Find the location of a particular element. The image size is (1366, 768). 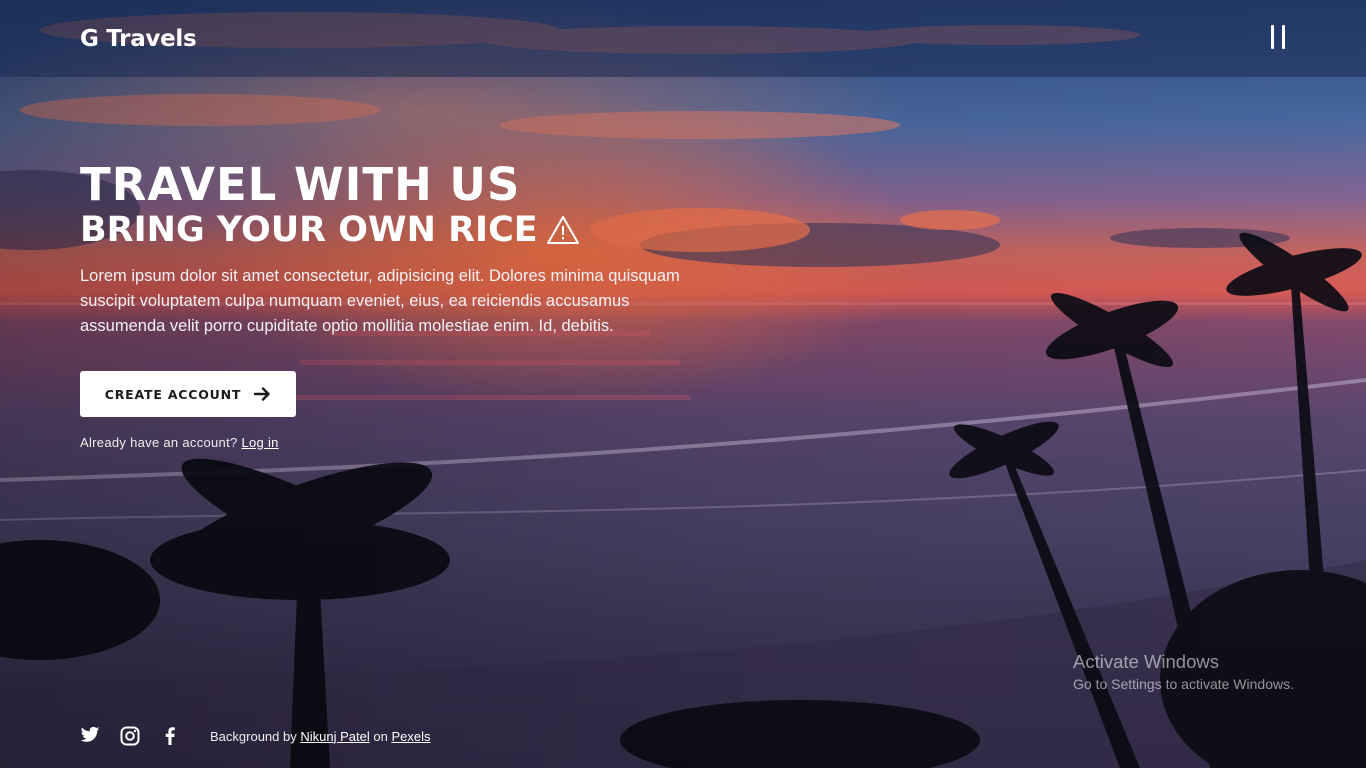

footer: Background by Nikunj Patel on Pexels is located at coordinates (255, 736).